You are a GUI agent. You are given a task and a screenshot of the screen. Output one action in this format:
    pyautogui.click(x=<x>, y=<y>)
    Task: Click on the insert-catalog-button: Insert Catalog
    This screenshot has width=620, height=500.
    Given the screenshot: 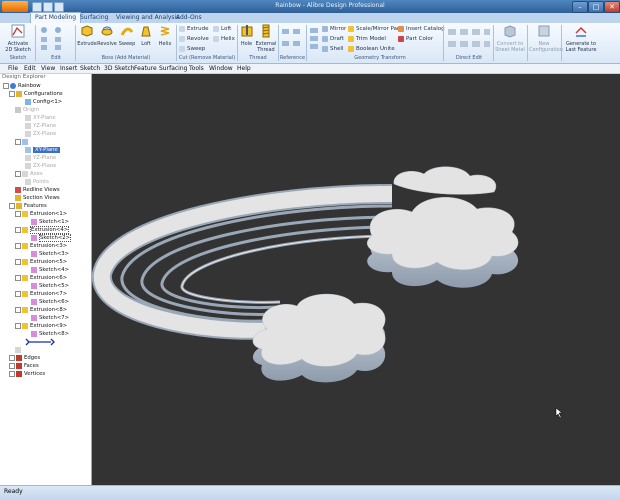 What is the action you would take?
    pyautogui.click(x=421, y=29)
    